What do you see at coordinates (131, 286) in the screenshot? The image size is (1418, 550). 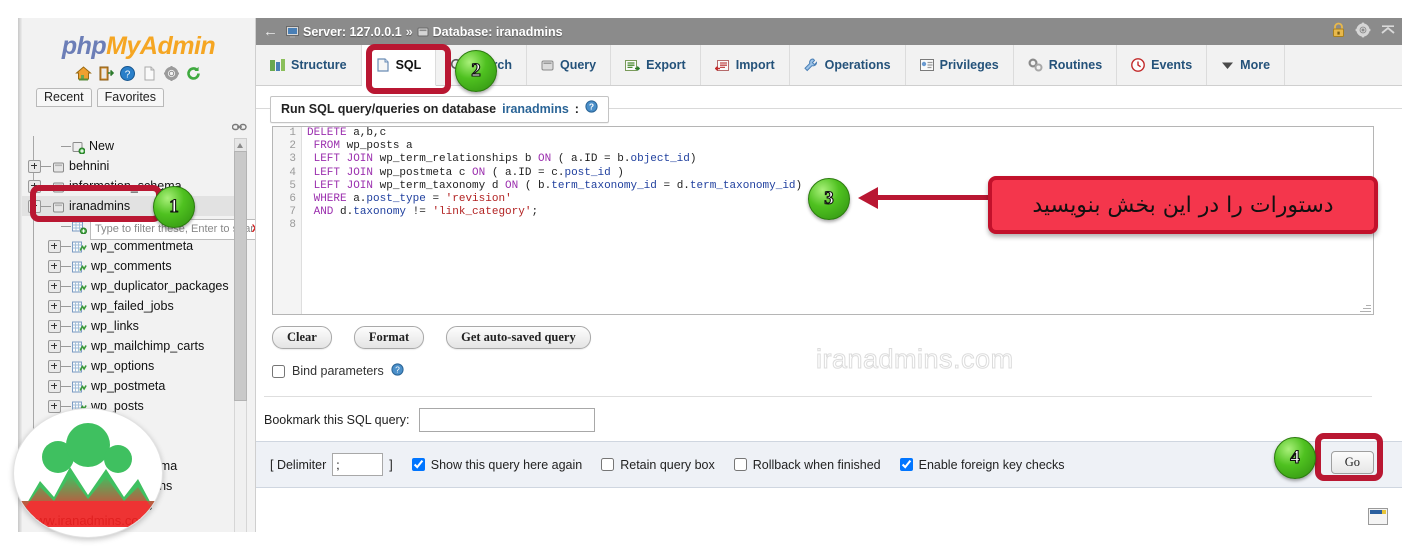 I see `tree-item-wp-duplicator-packages: wp_duplicator_packages` at bounding box center [131, 286].